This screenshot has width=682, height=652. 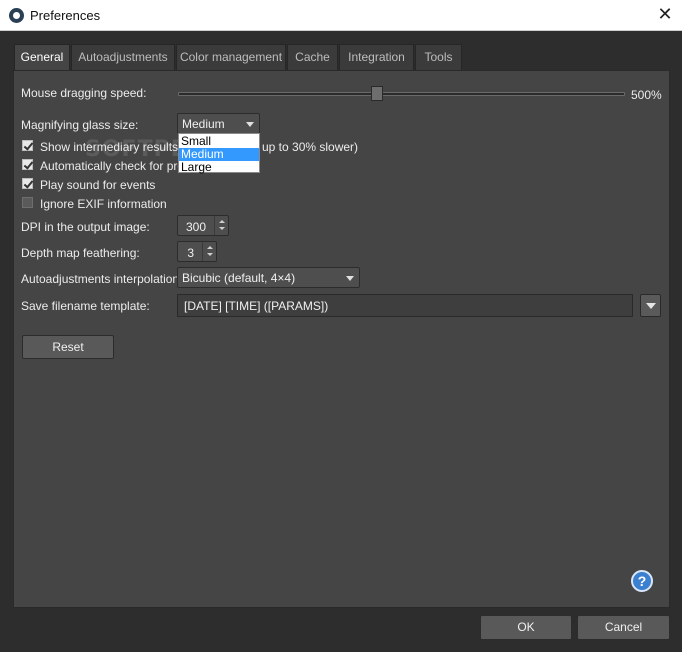 What do you see at coordinates (312, 57) in the screenshot?
I see `tab-cache: Cache` at bounding box center [312, 57].